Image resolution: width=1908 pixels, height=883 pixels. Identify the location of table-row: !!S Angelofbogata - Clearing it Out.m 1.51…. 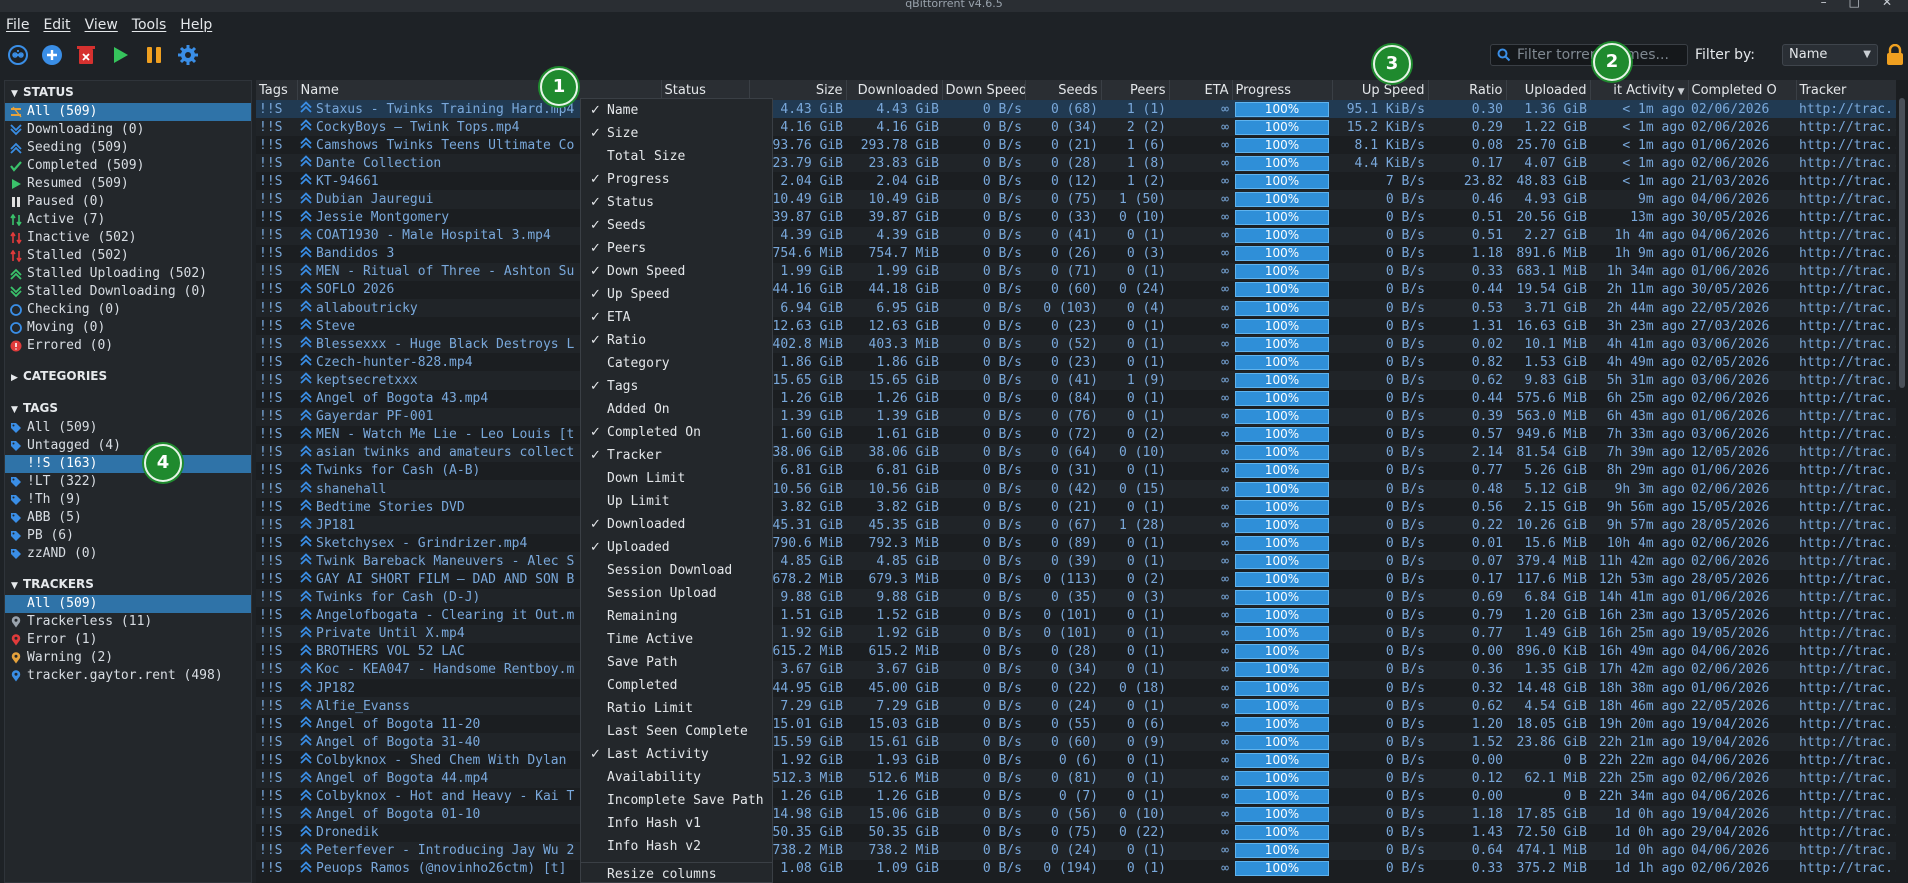
(1076, 615).